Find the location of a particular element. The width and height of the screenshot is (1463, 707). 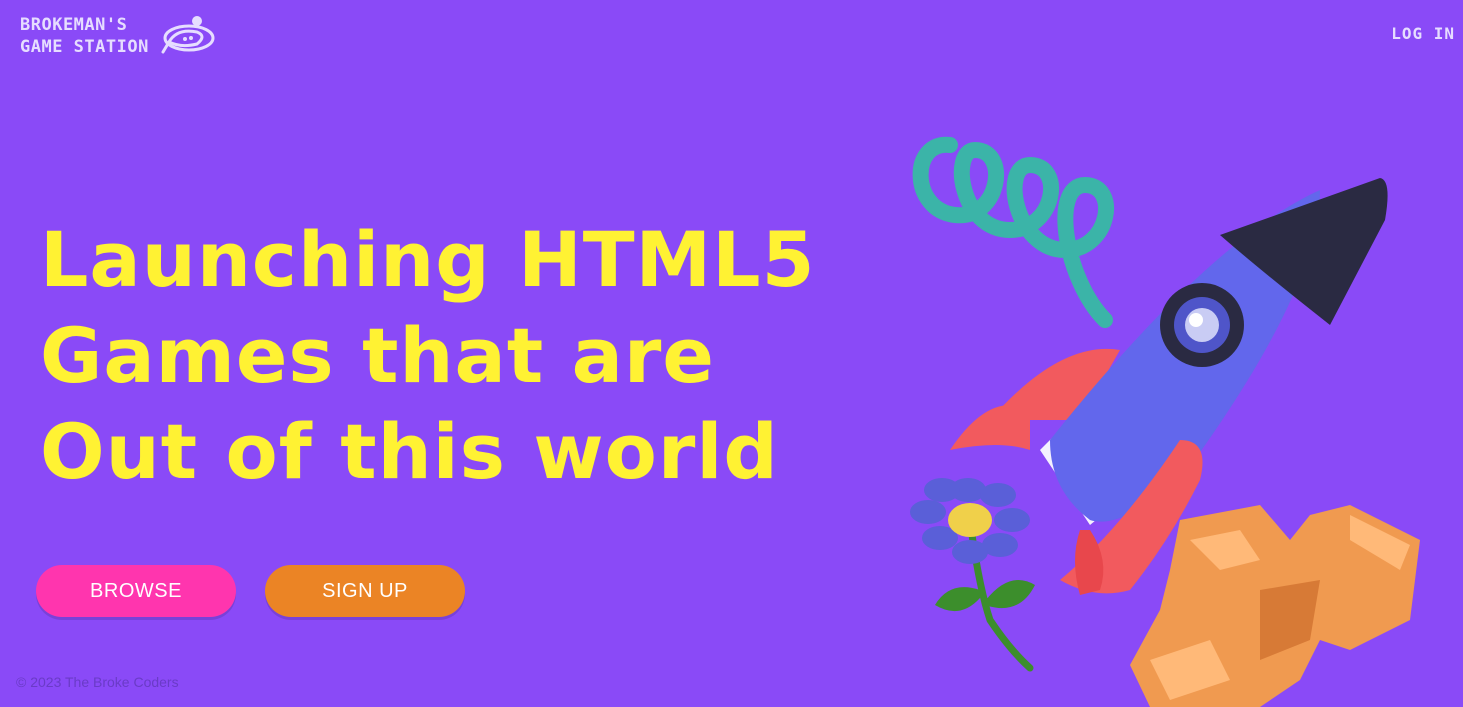

flower is located at coordinates (972, 575).